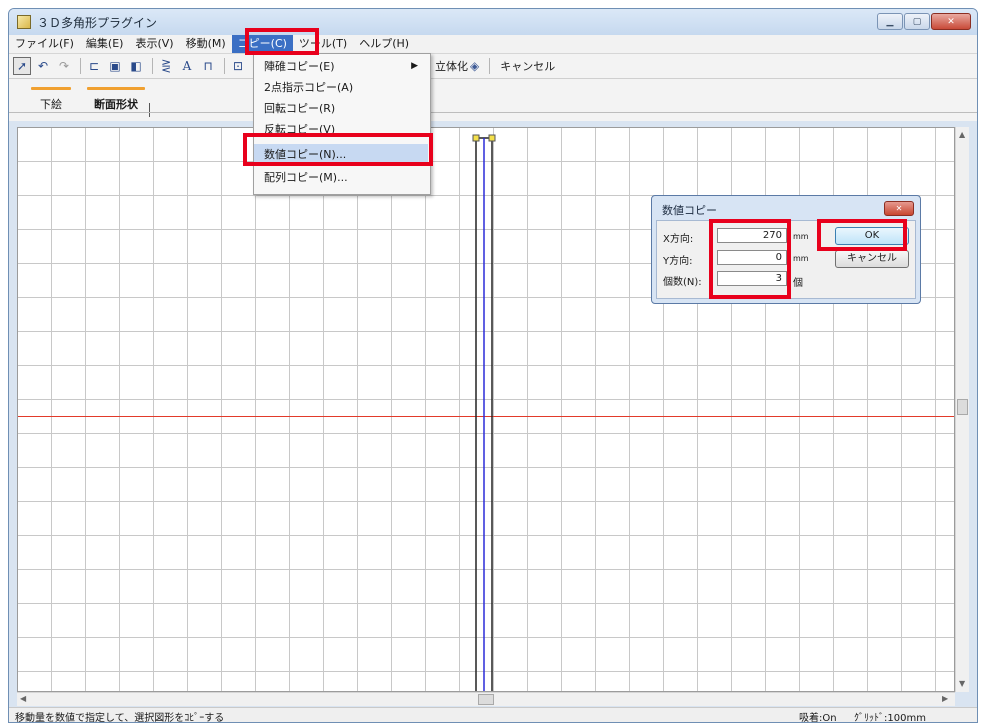  What do you see at coordinates (44, 44) in the screenshot?
I see `menu-file: ファイル(F)` at bounding box center [44, 44].